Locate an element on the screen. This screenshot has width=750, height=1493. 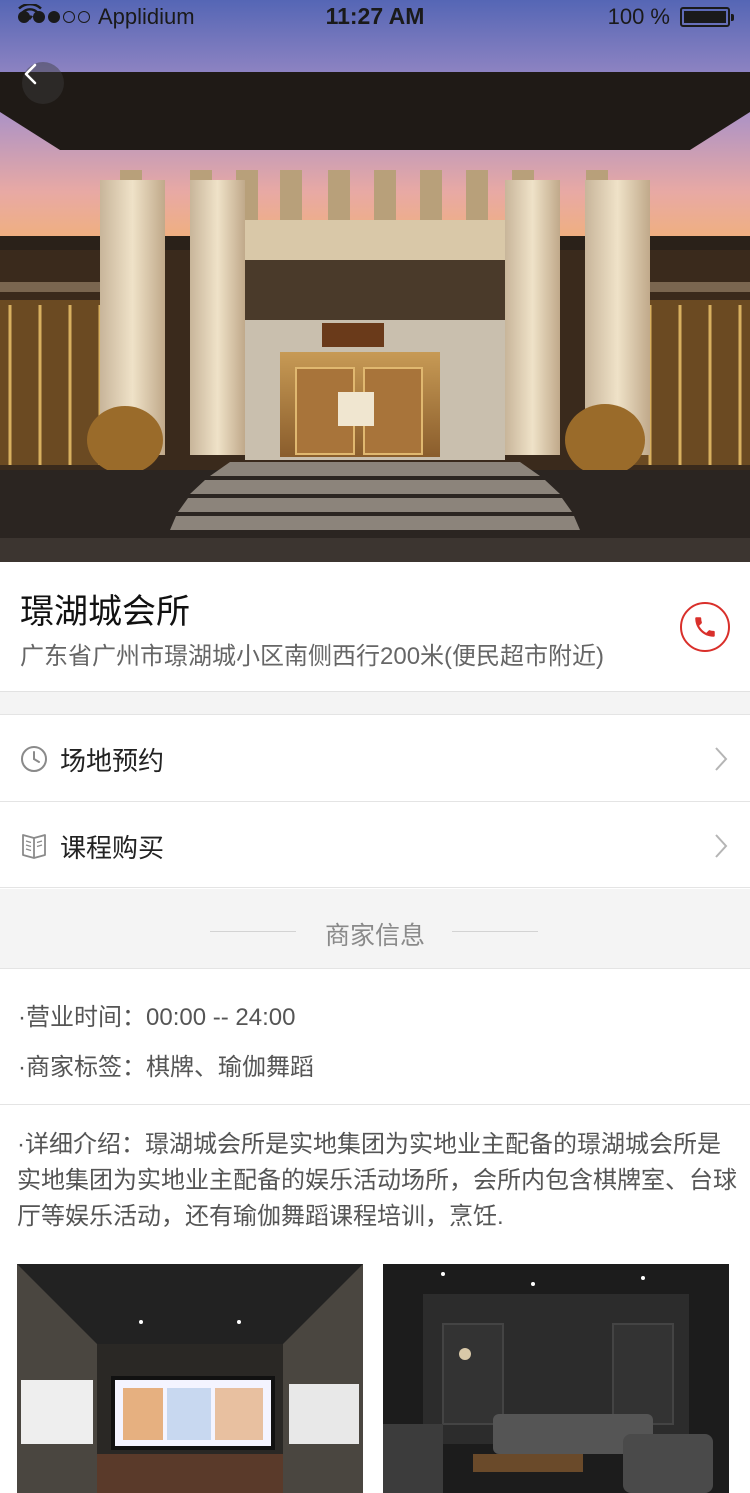
battery-icon is located at coordinates (707, 17).